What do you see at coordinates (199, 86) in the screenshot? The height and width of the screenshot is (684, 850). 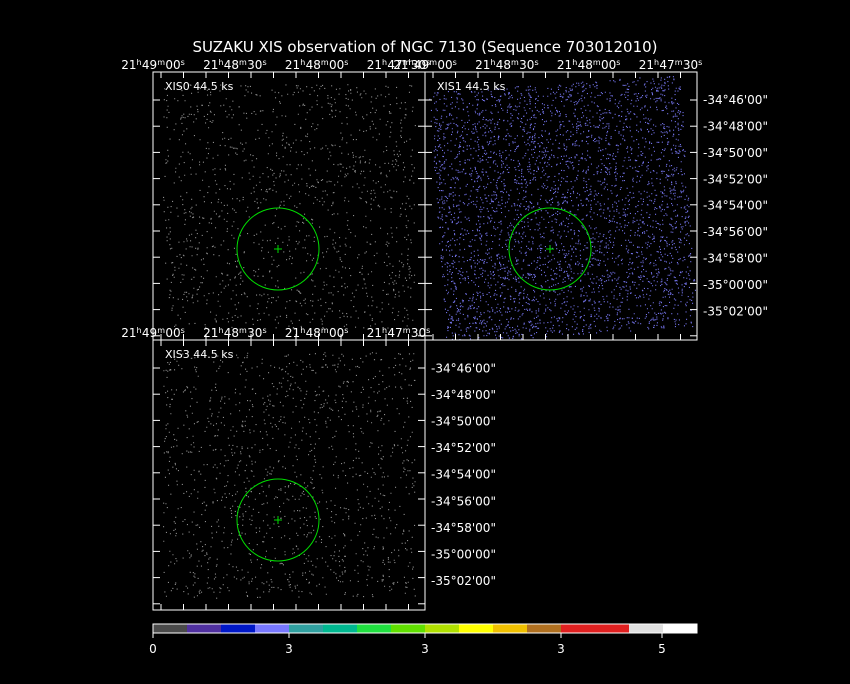 I see `panel-label: XIS0 44.5 ks` at bounding box center [199, 86].